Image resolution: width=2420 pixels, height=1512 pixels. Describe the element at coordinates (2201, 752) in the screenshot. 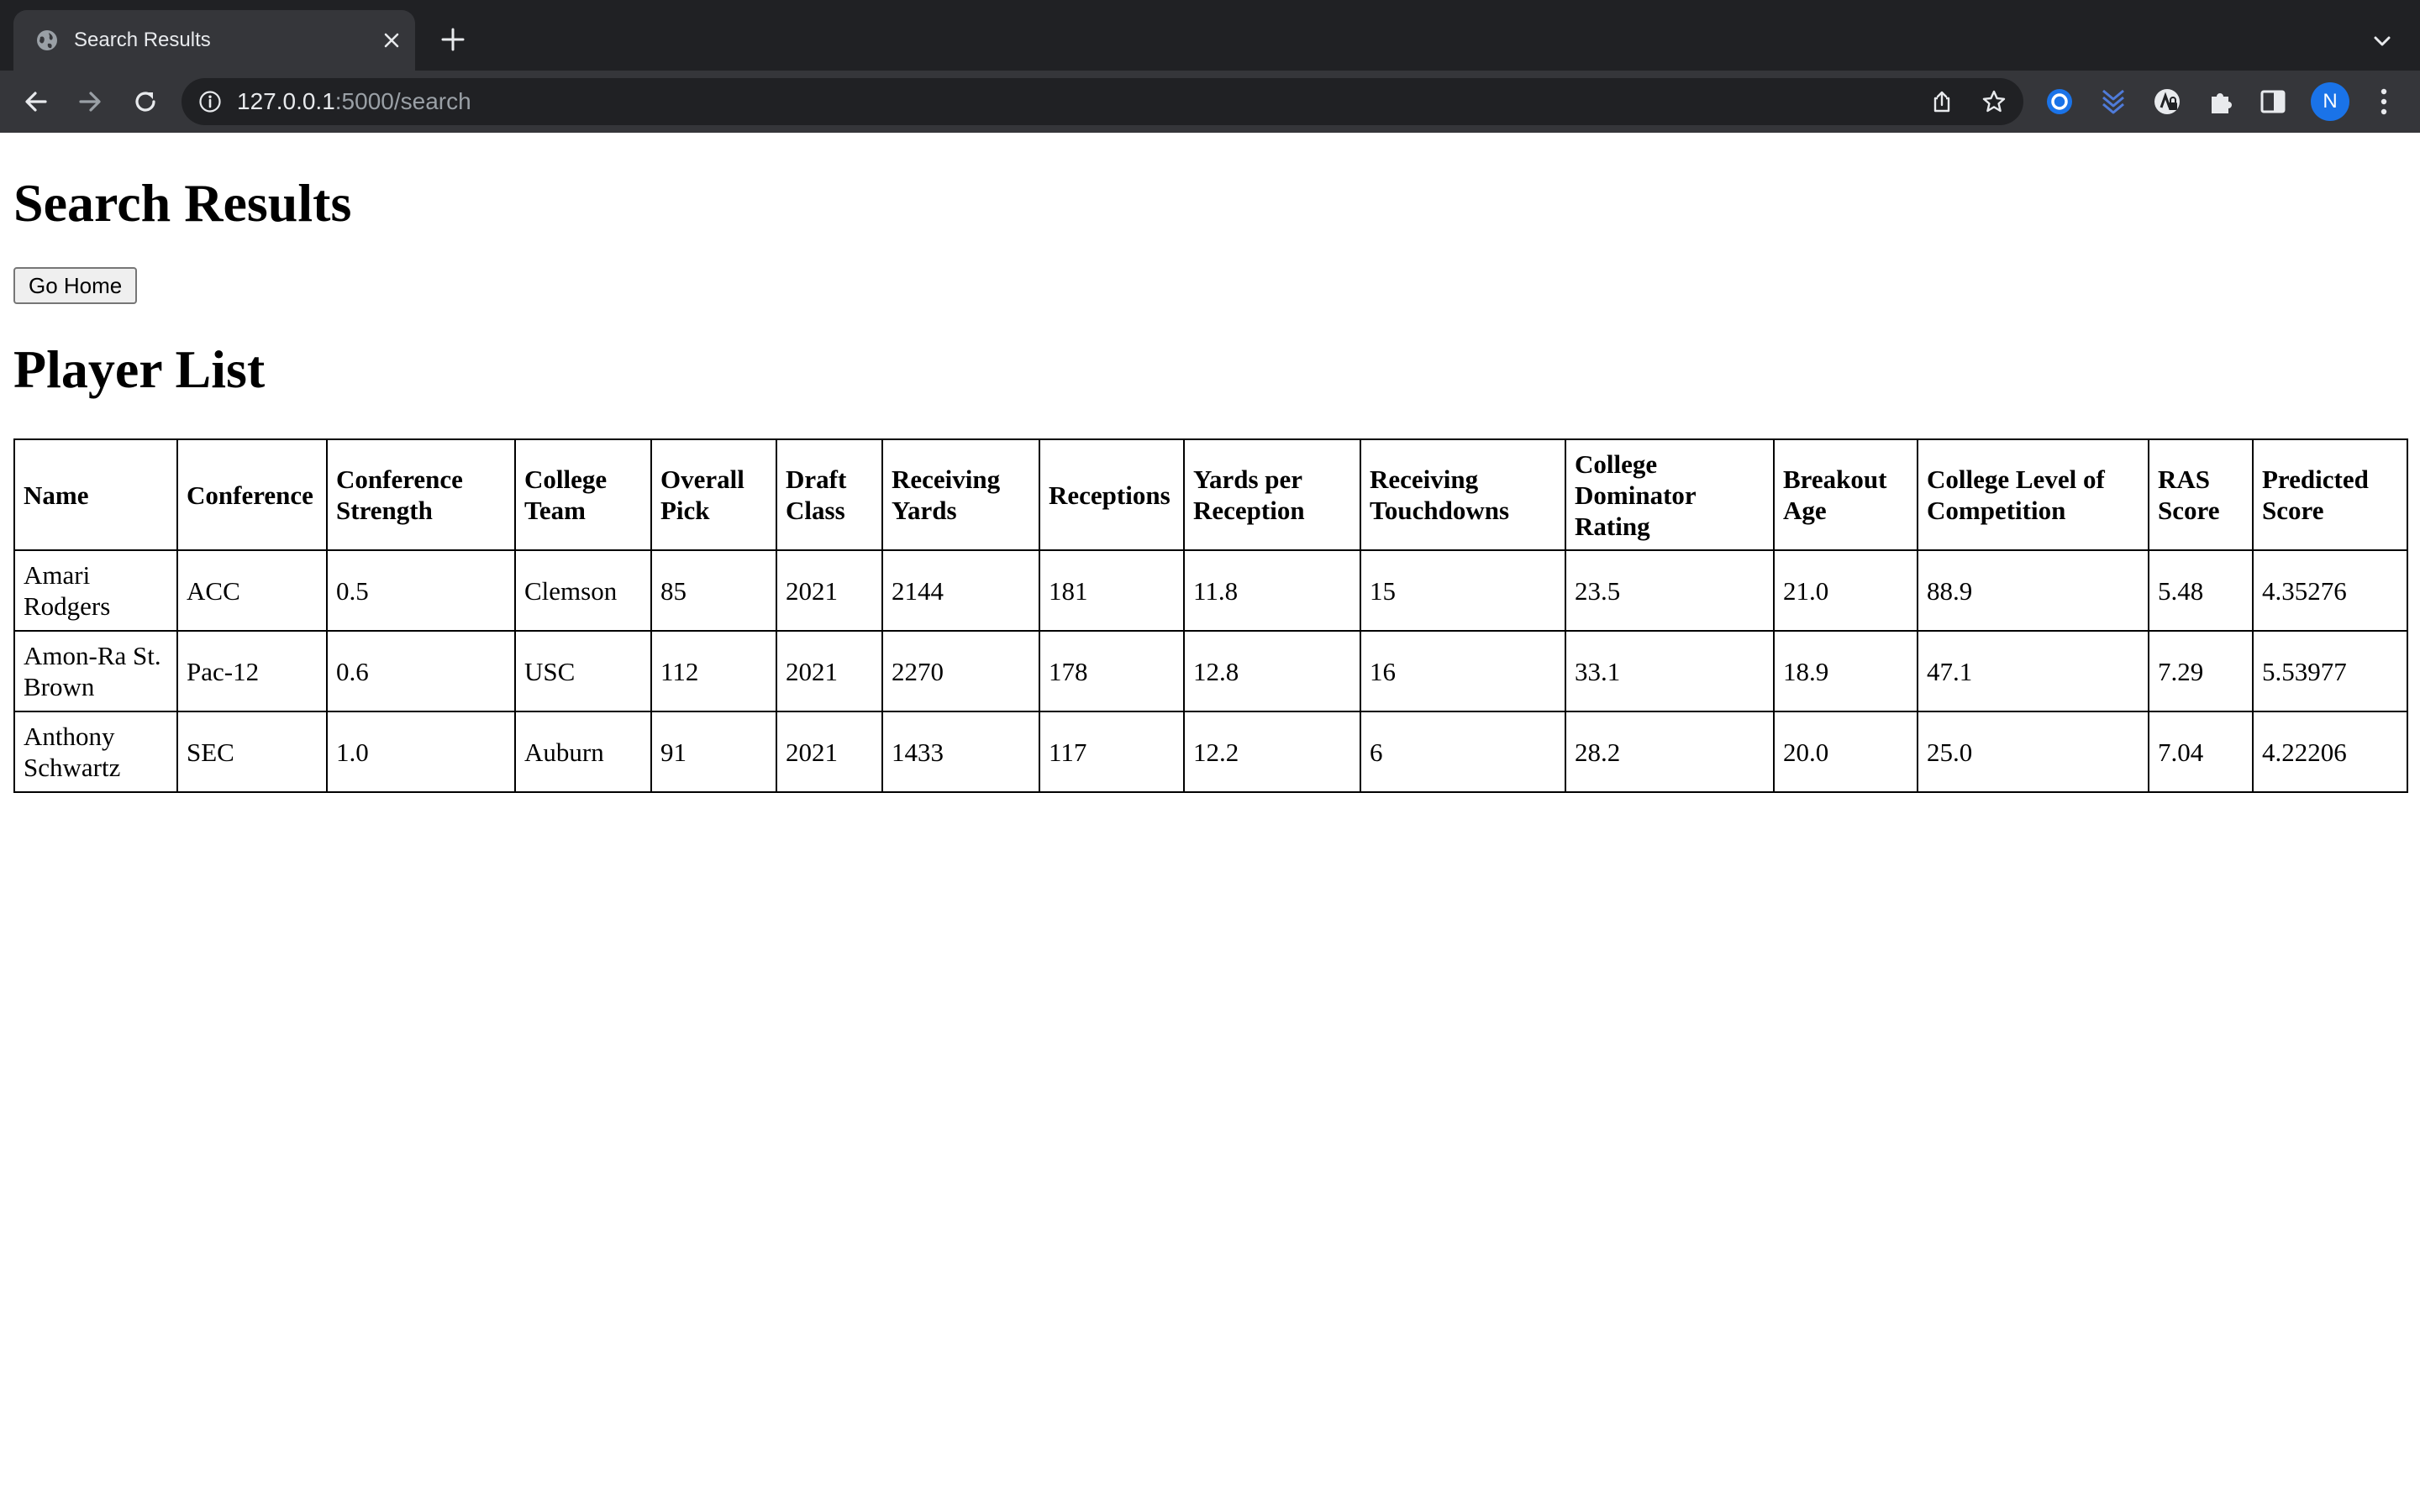

I see `table-cell: 7.04` at that location.